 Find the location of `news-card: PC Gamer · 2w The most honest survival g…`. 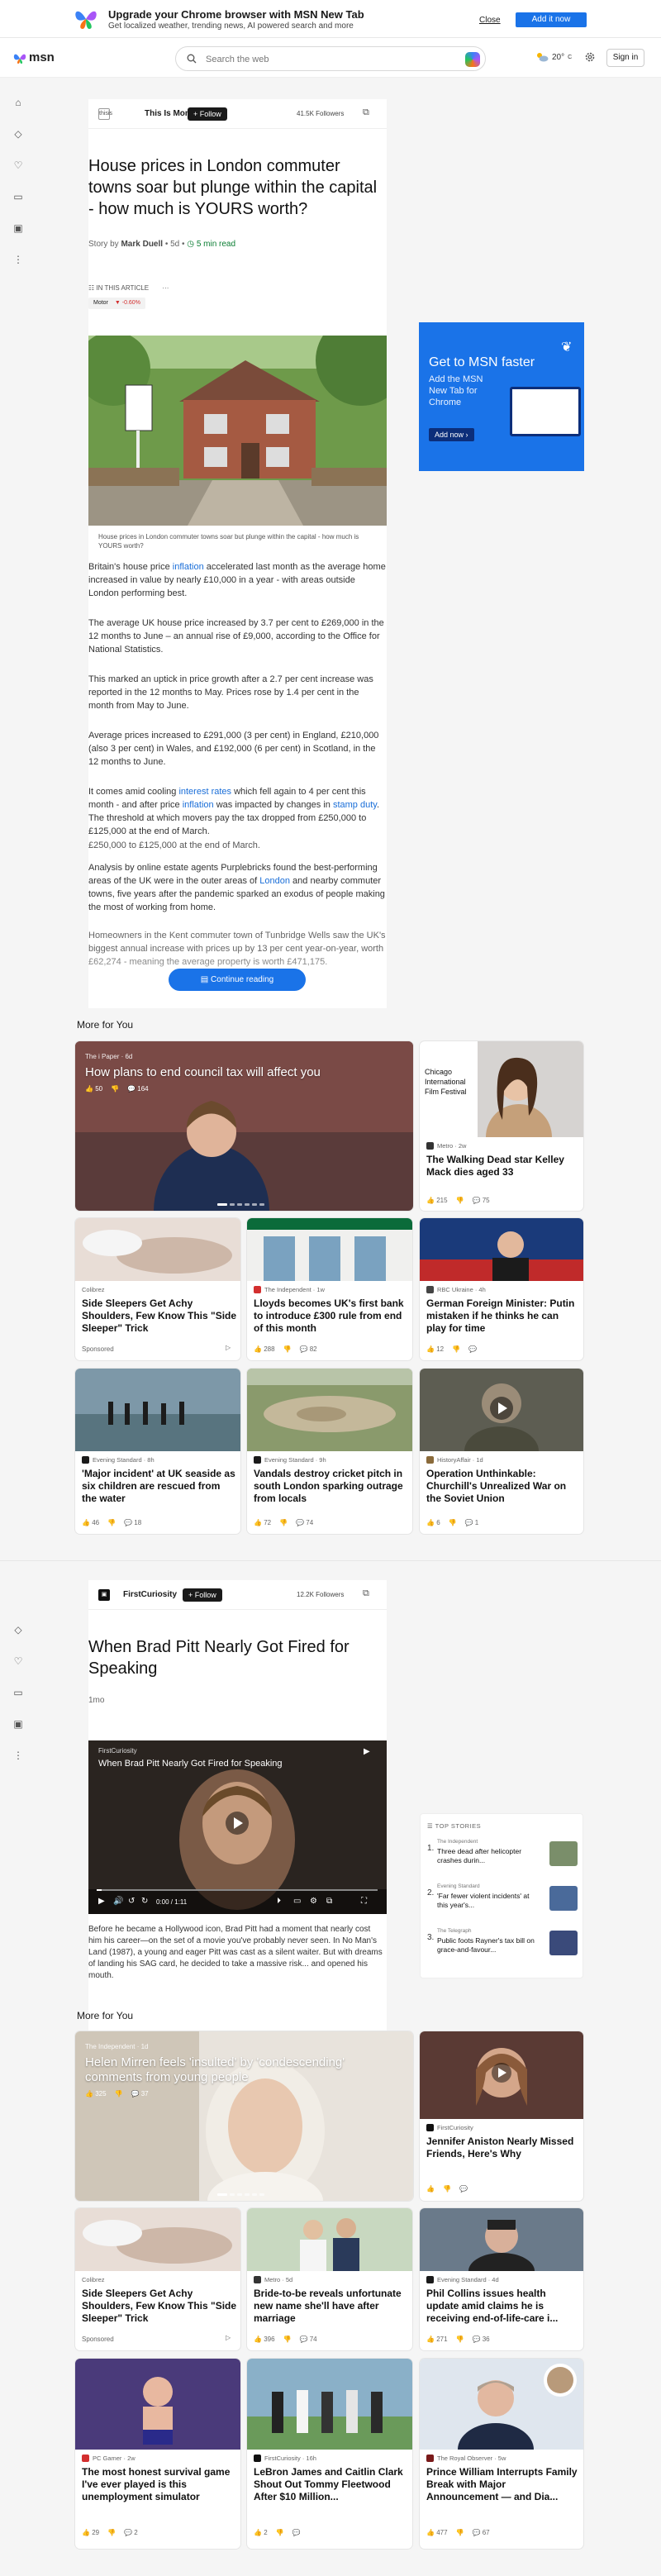

news-card: PC Gamer · 2w The most honest survival g… is located at coordinates (157, 2454).